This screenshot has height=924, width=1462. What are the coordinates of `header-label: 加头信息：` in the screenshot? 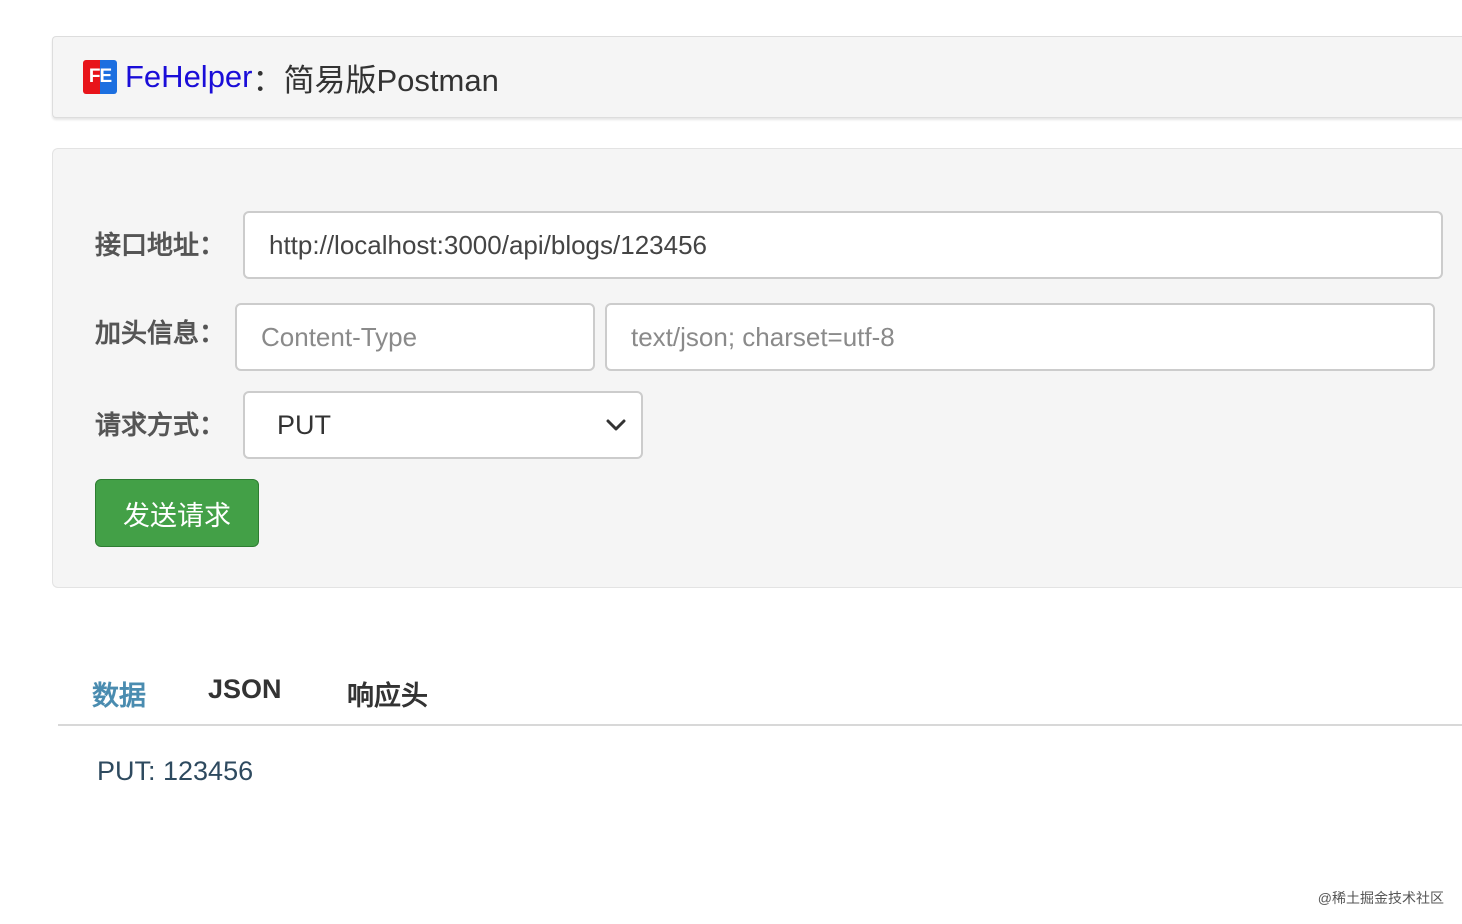 It's located at (160, 333).